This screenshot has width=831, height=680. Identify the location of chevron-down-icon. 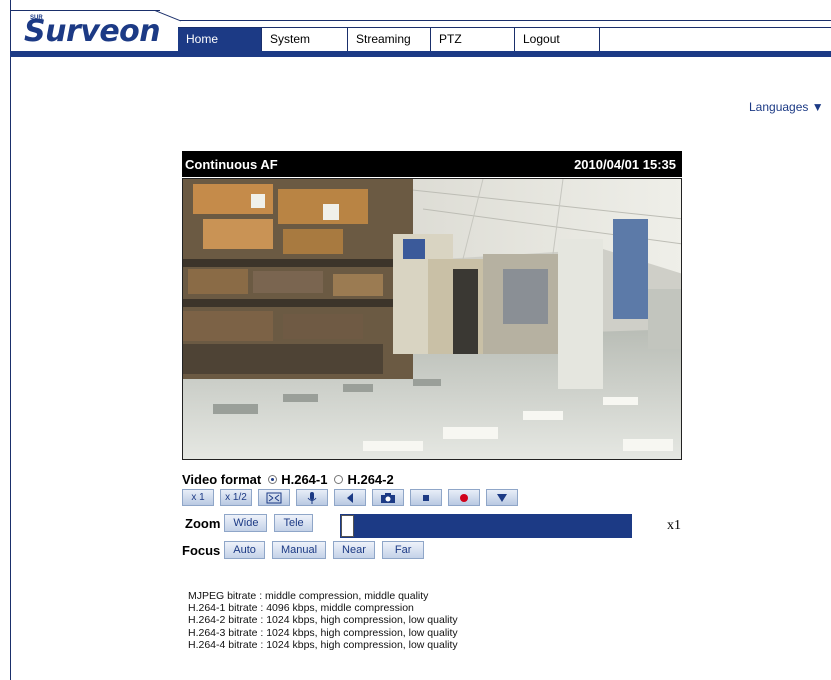
(502, 497).